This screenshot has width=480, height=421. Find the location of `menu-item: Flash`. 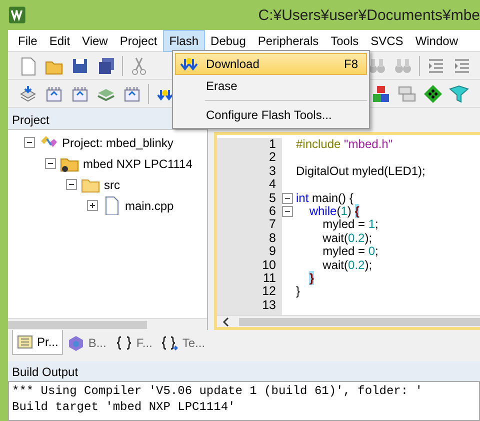

menu-item: Flash is located at coordinates (184, 41).